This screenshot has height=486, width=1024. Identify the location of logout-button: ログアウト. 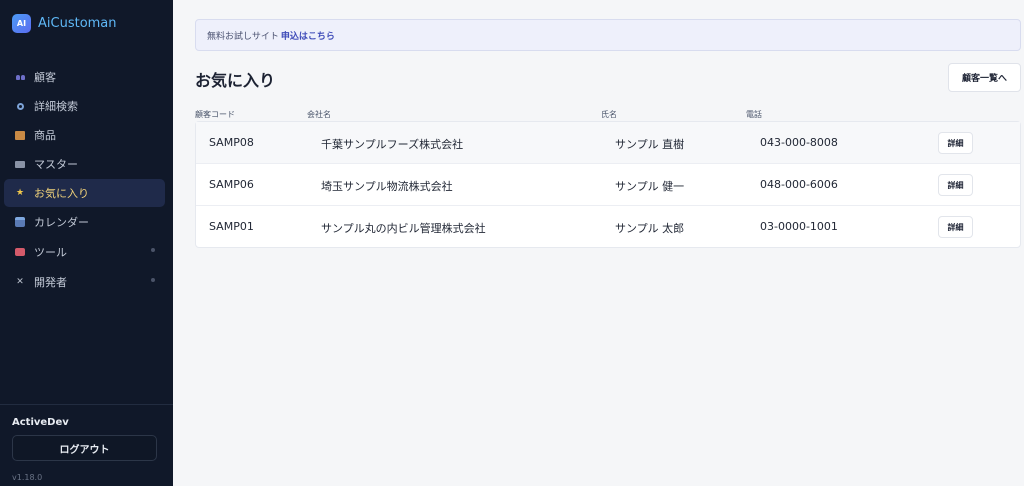
(84, 448).